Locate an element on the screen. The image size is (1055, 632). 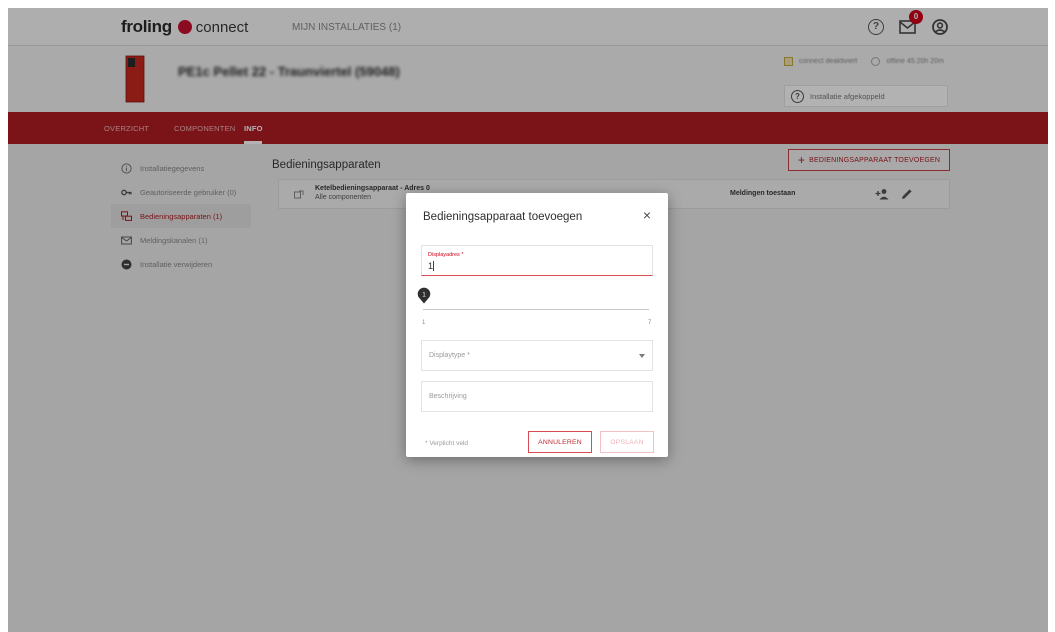
chevron-down-icon is located at coordinates (642, 356).